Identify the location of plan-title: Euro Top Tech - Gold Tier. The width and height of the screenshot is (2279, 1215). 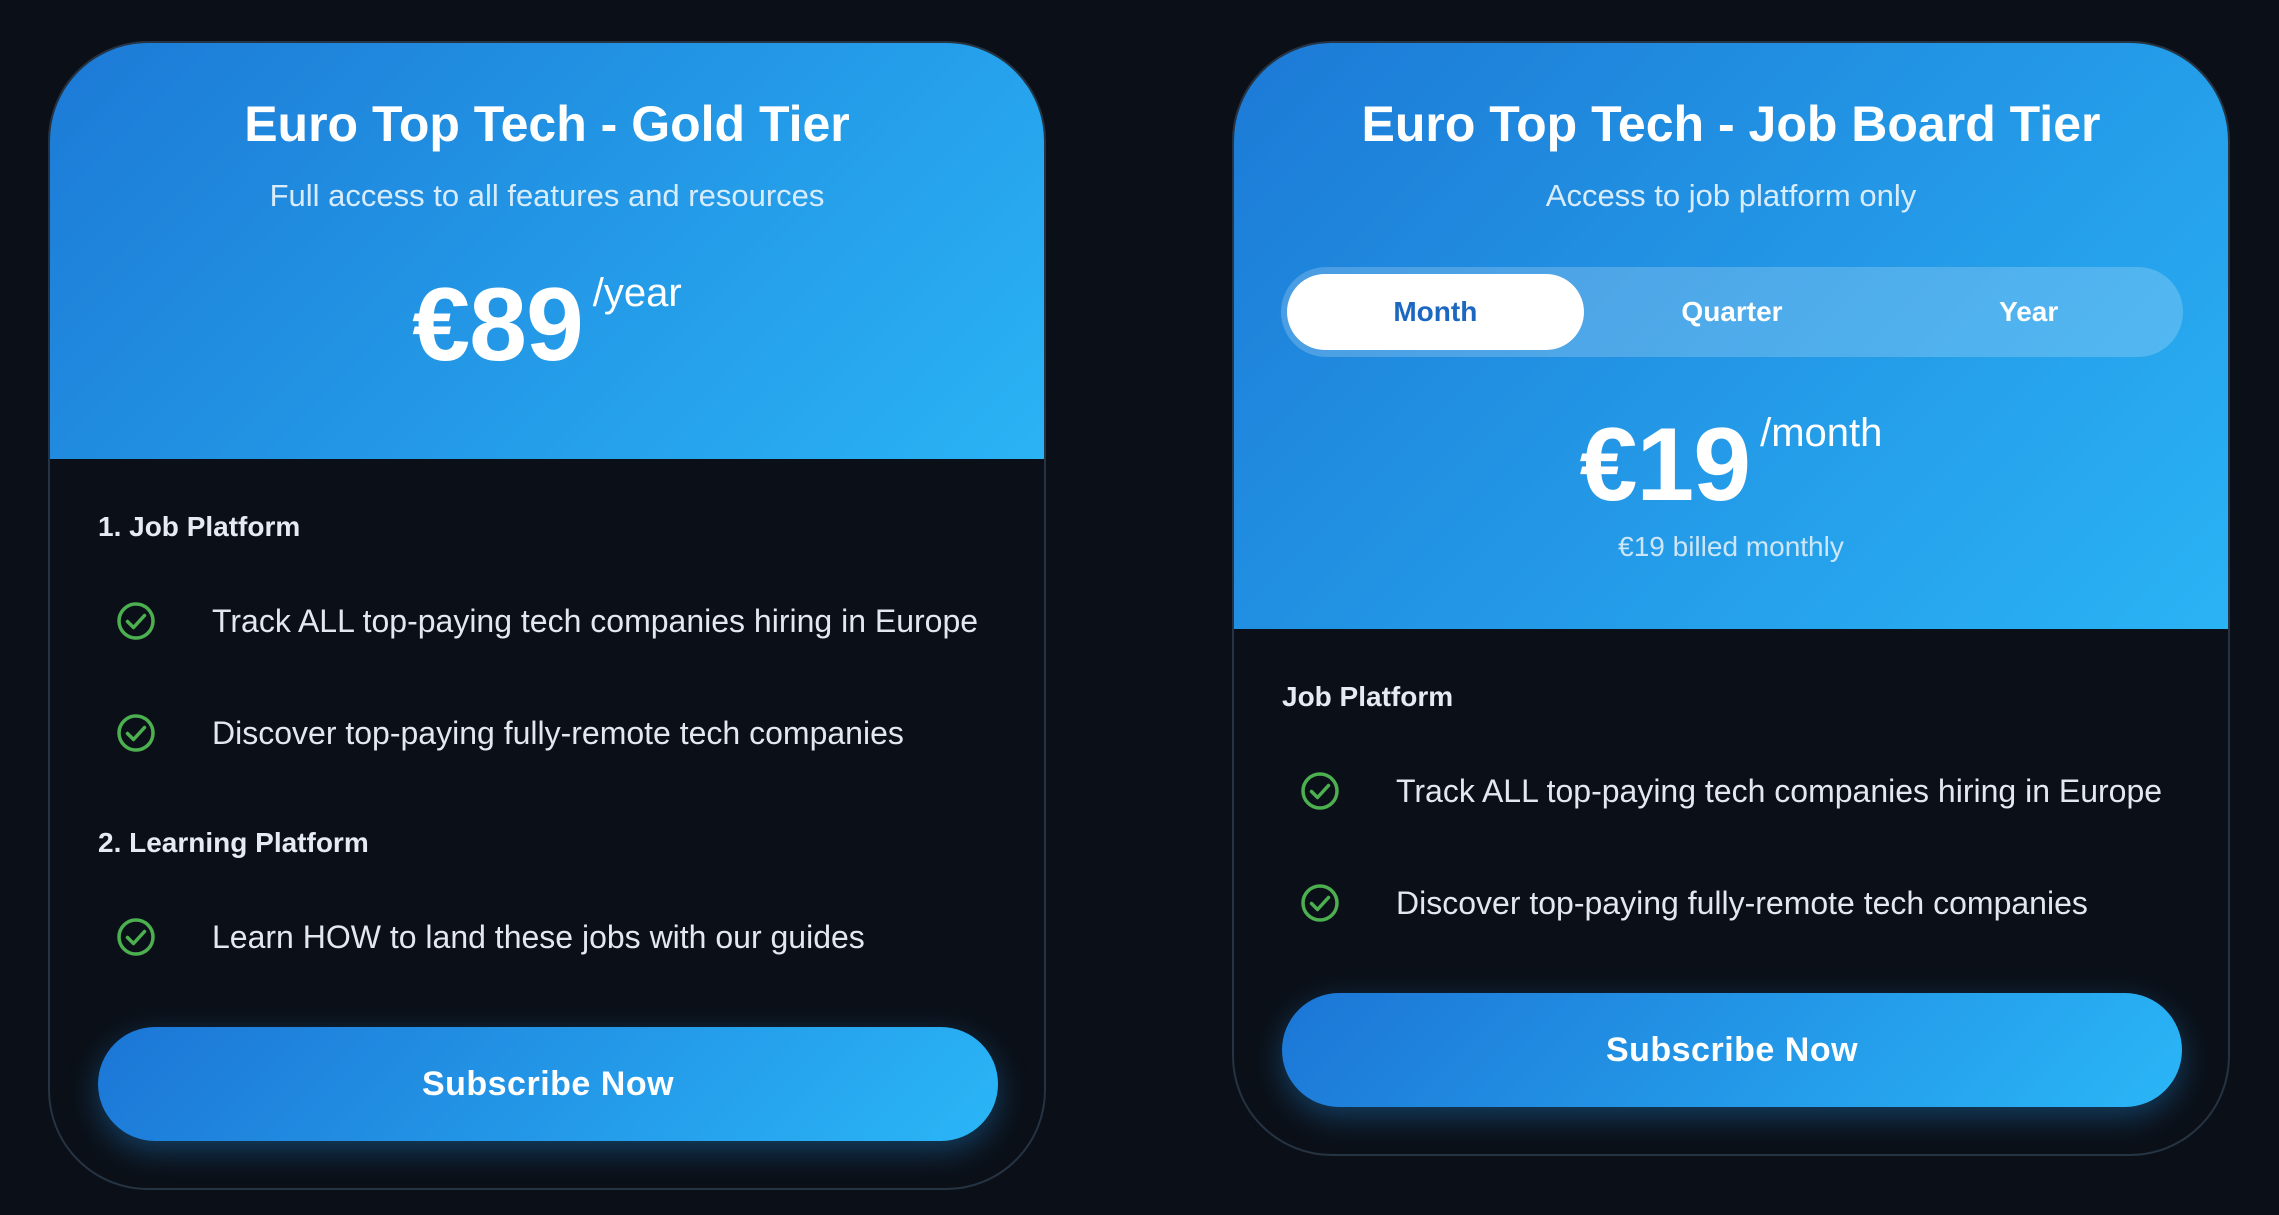
(547, 124).